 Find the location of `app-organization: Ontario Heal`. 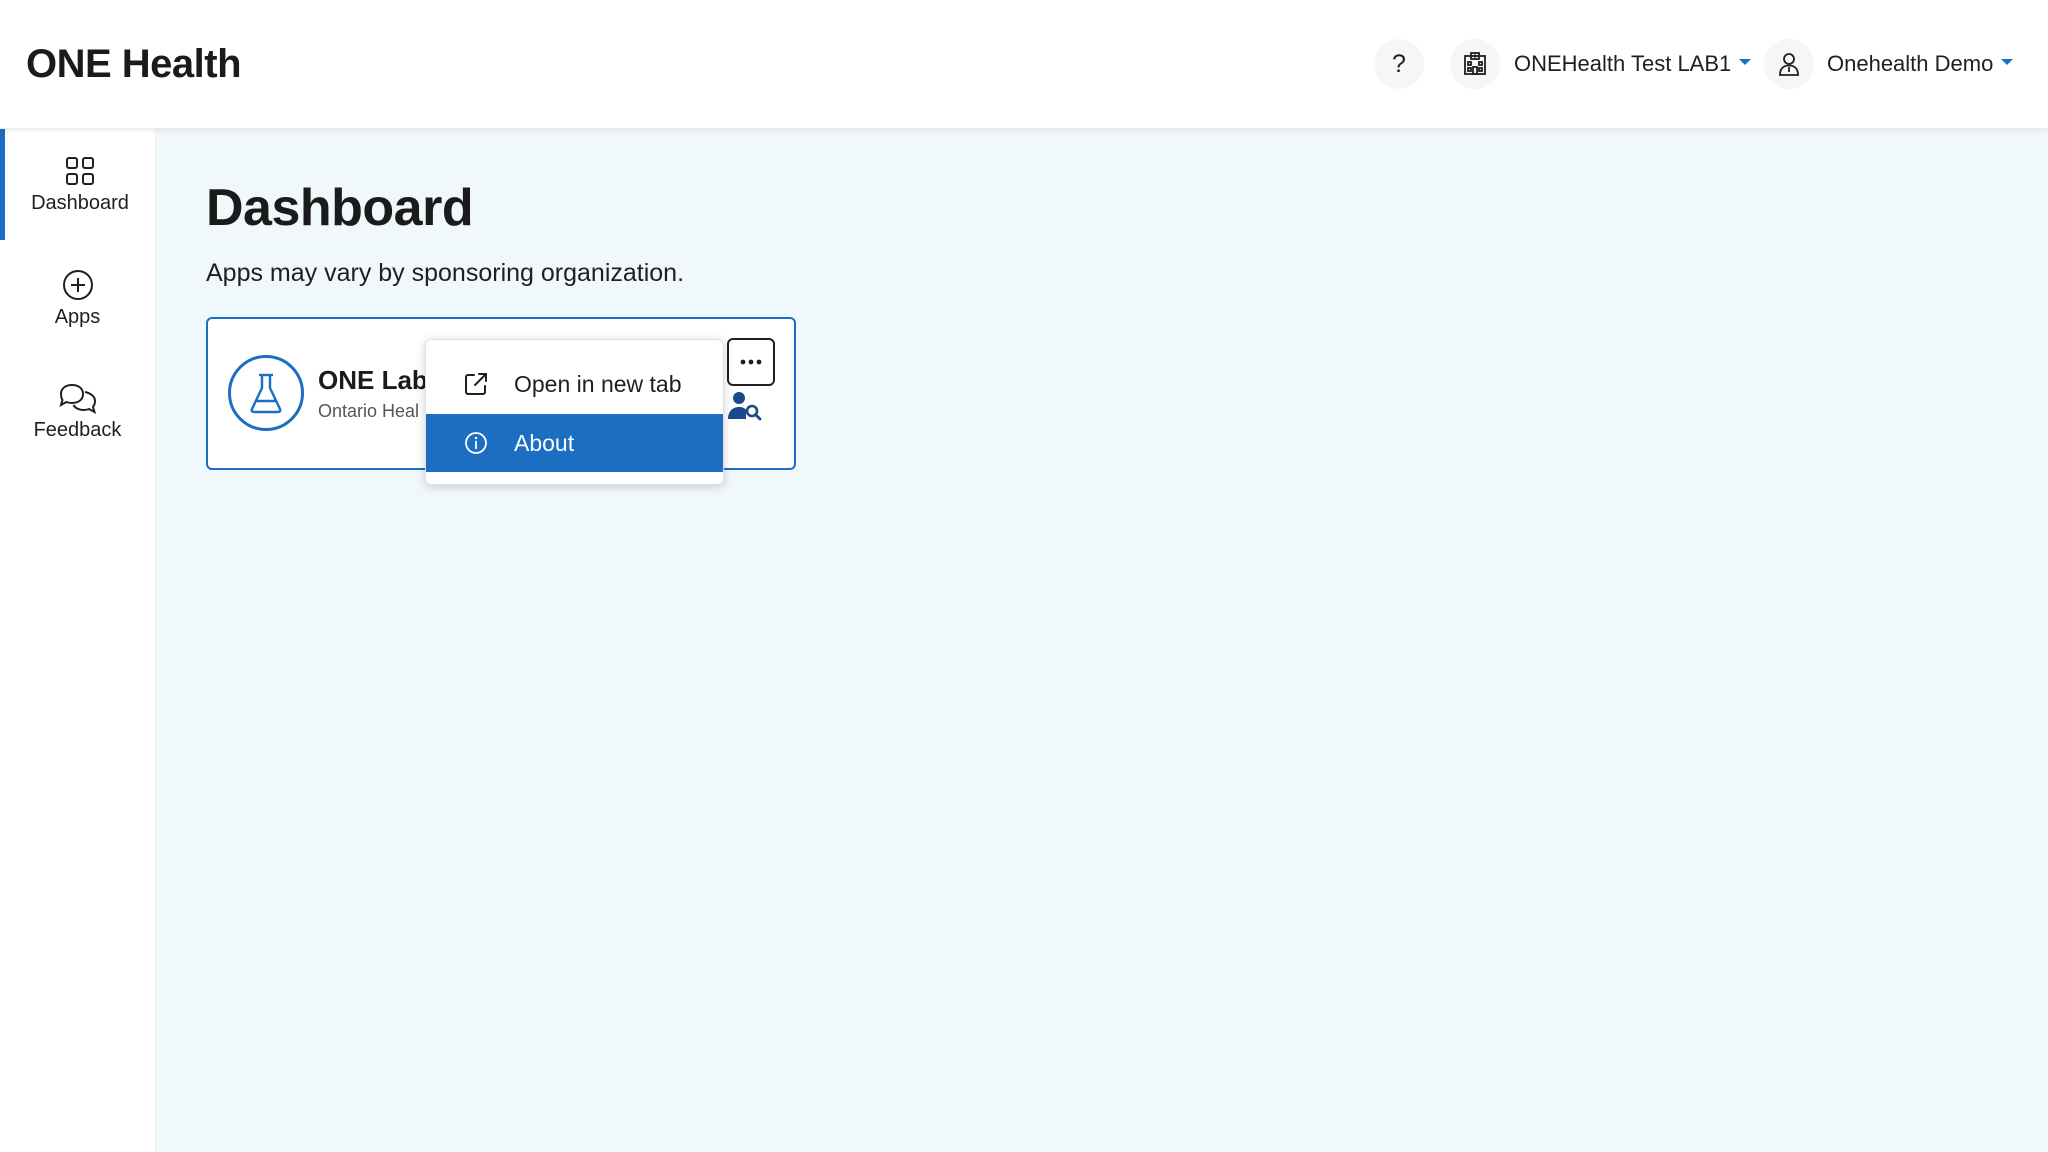

app-organization: Ontario Heal is located at coordinates (369, 411).